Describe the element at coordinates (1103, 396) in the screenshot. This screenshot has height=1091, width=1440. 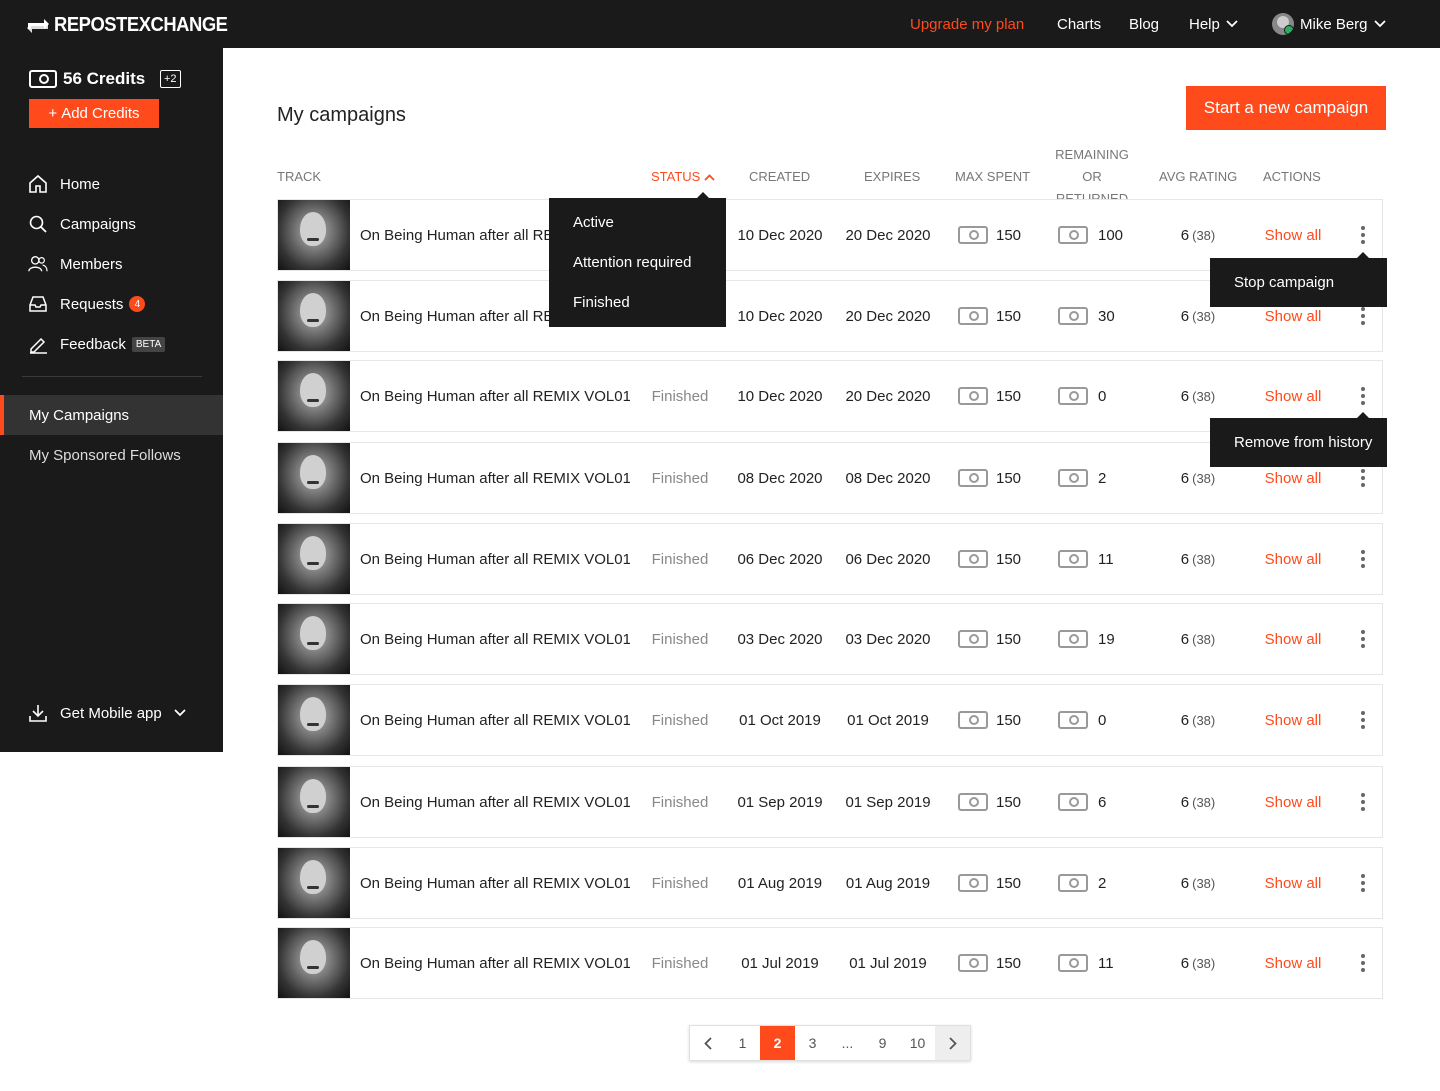
I see `remaining: 0` at that location.